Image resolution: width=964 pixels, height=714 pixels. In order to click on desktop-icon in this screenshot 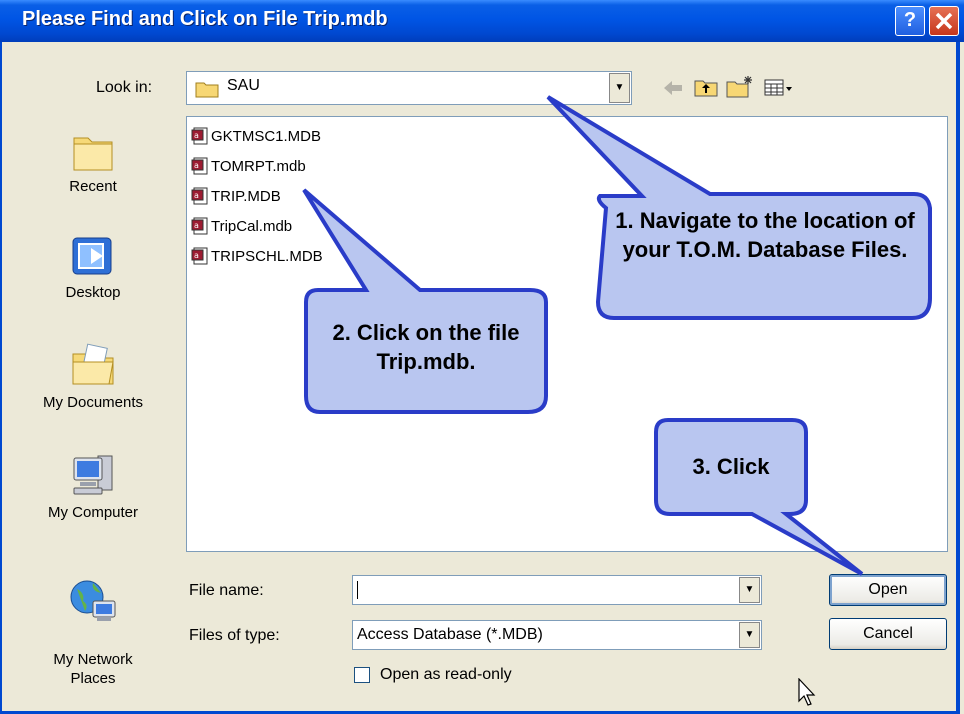, I will do `click(92, 256)`.